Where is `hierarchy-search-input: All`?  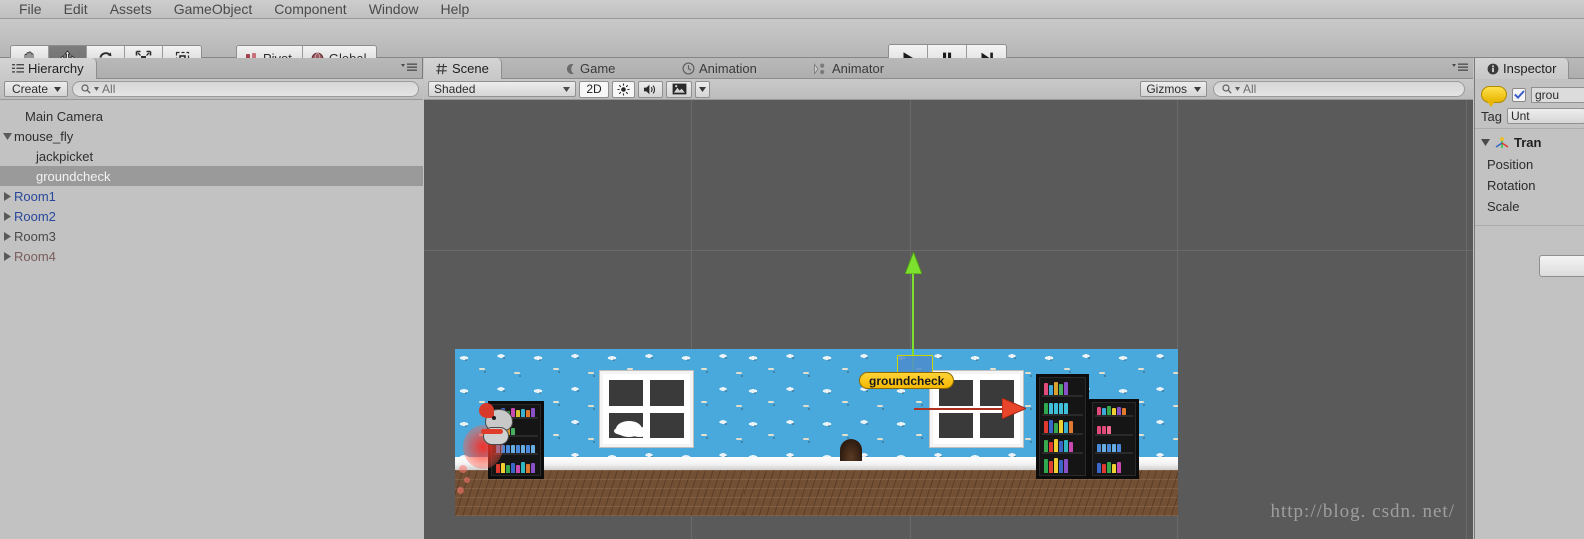
hierarchy-search-input: All is located at coordinates (245, 89).